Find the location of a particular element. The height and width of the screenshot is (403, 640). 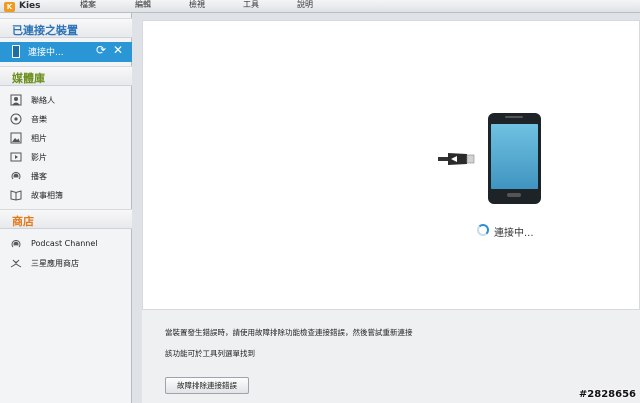

sidebar-item-samsung-apps: 三星應用商店 is located at coordinates (66, 263).